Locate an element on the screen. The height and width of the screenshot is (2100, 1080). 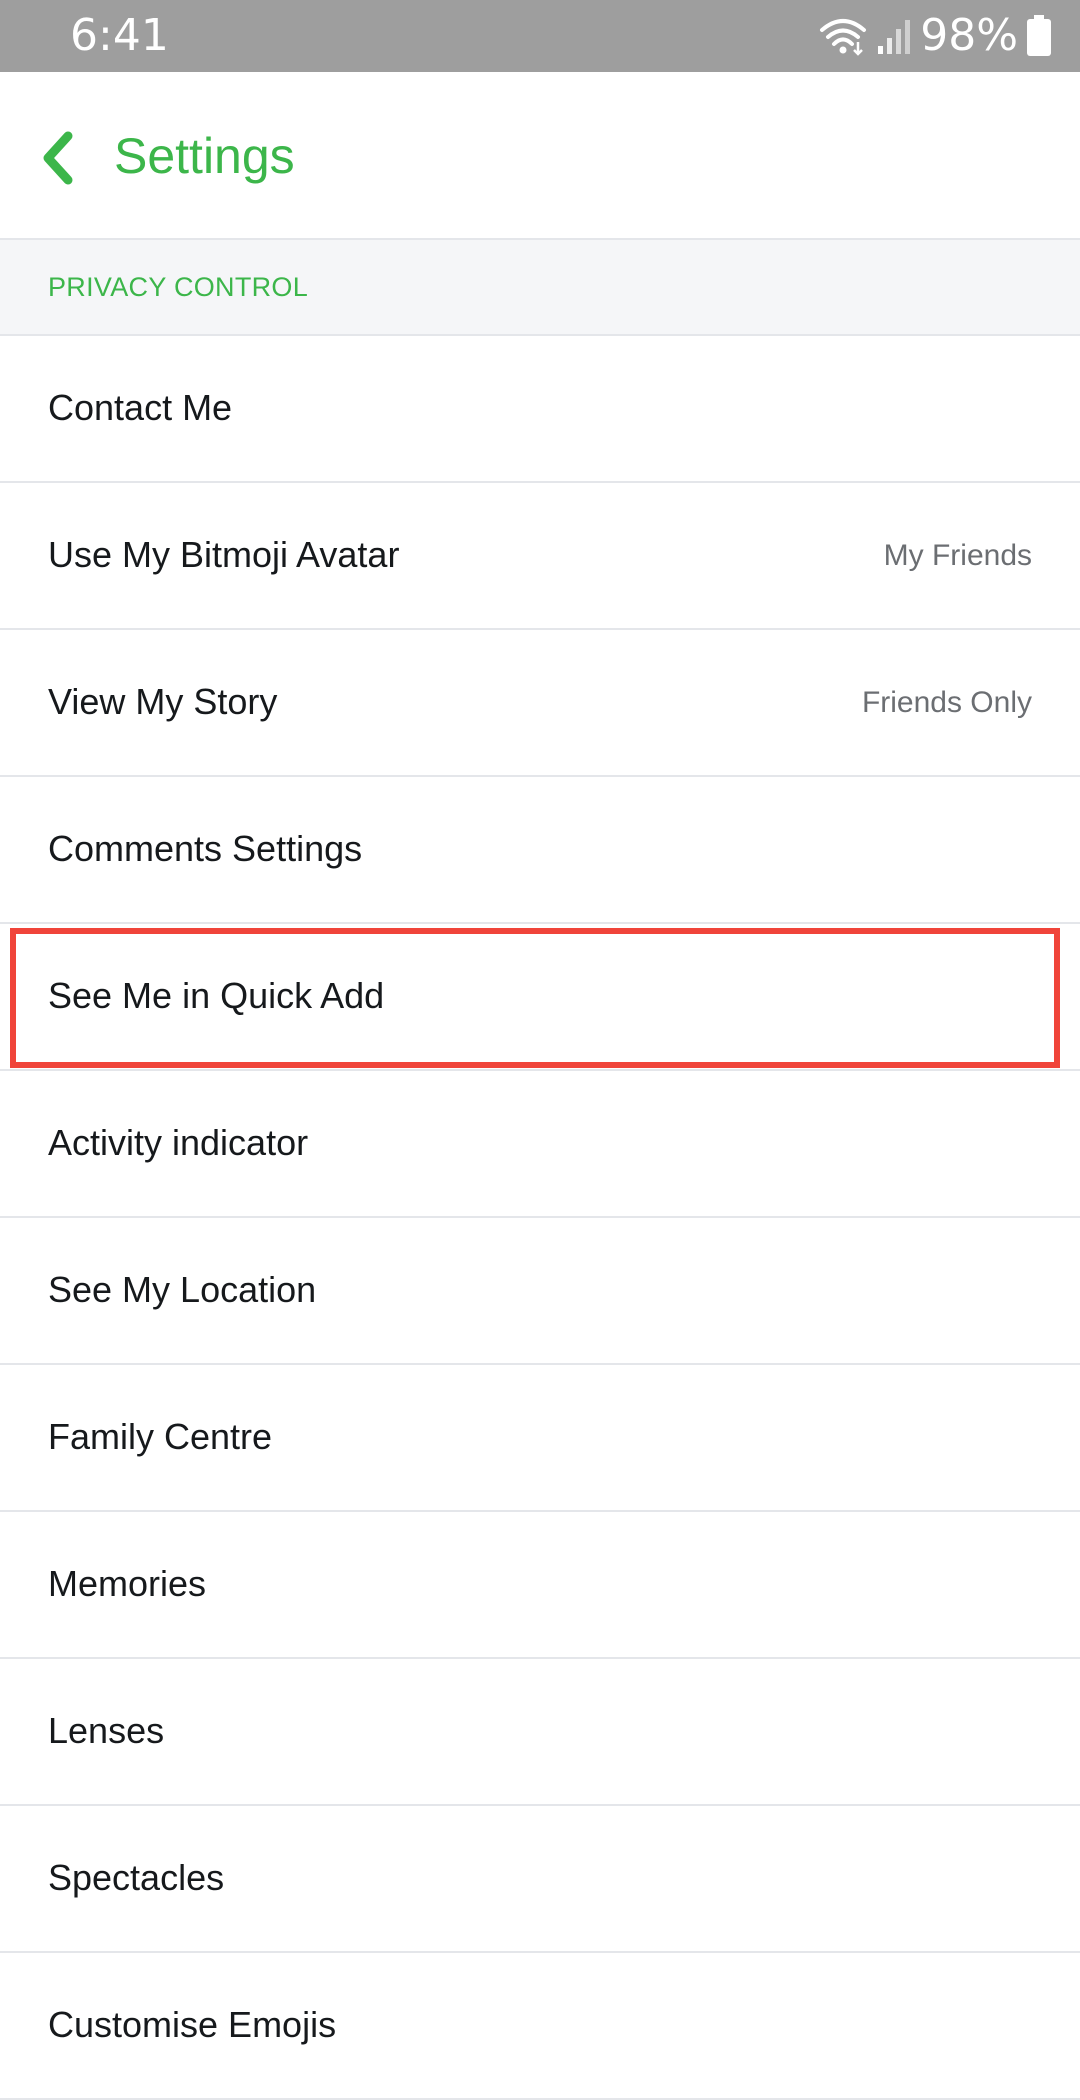
settings-item-view-my-story: View My Story Friends Only is located at coordinates (540, 703).